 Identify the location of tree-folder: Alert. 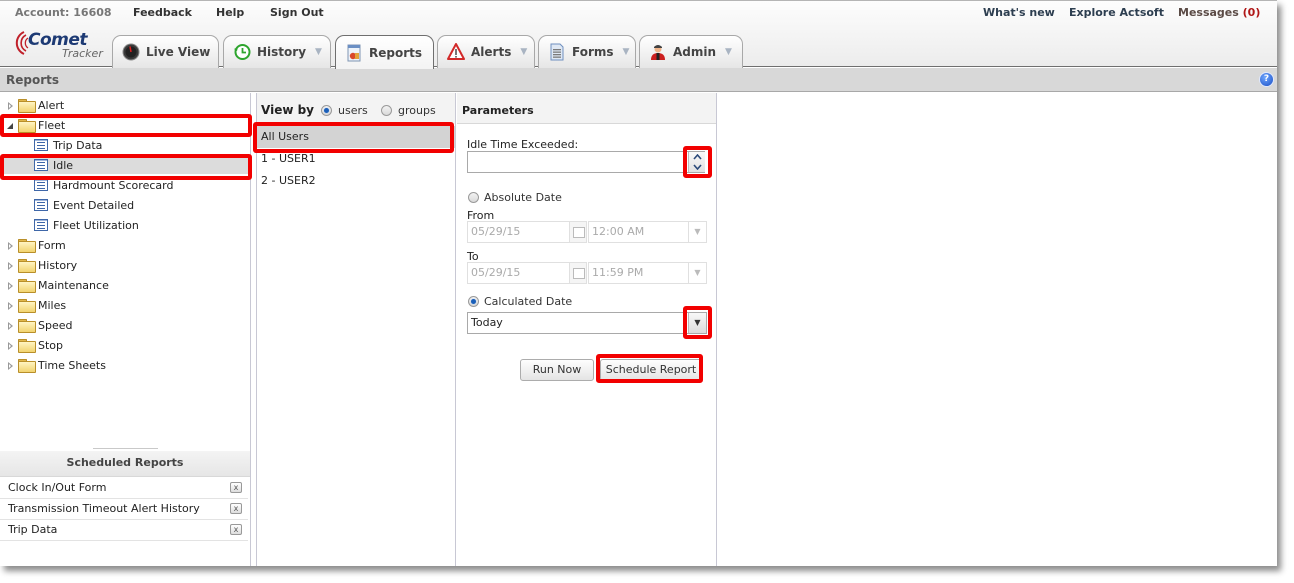
(35, 105).